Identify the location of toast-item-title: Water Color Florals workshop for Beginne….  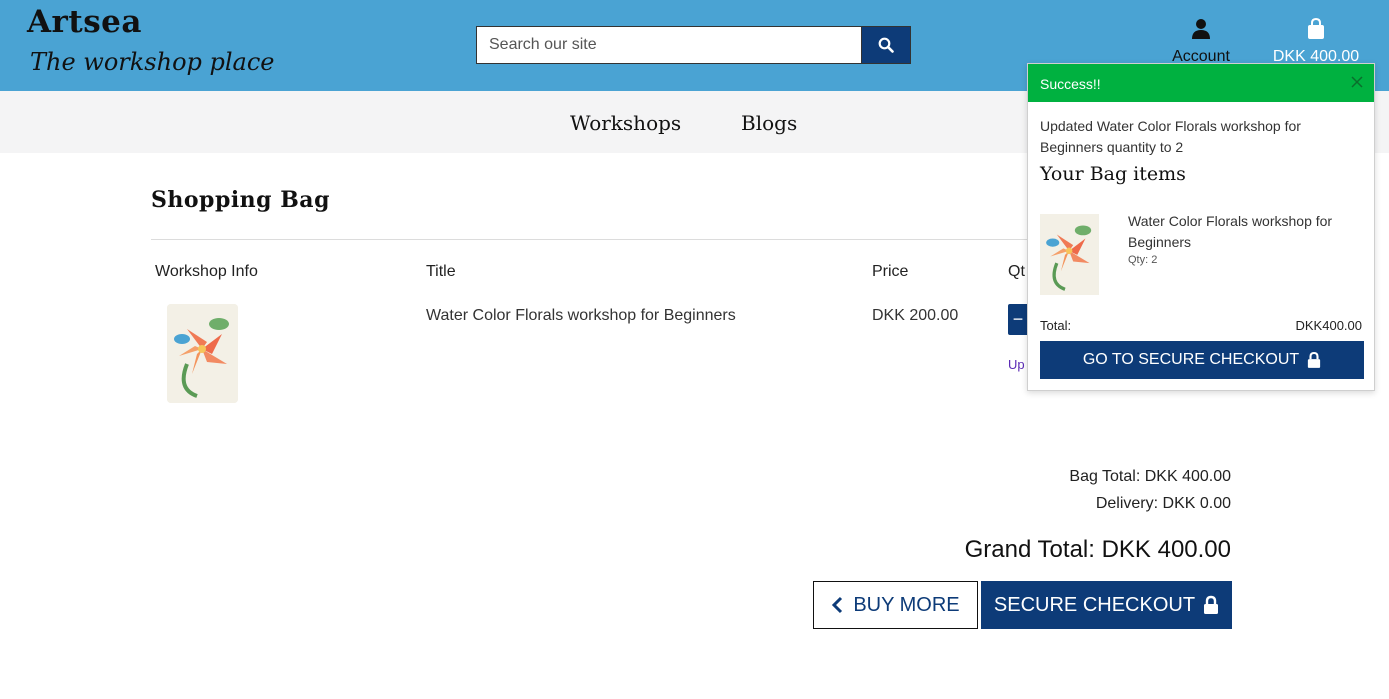
(1230, 231).